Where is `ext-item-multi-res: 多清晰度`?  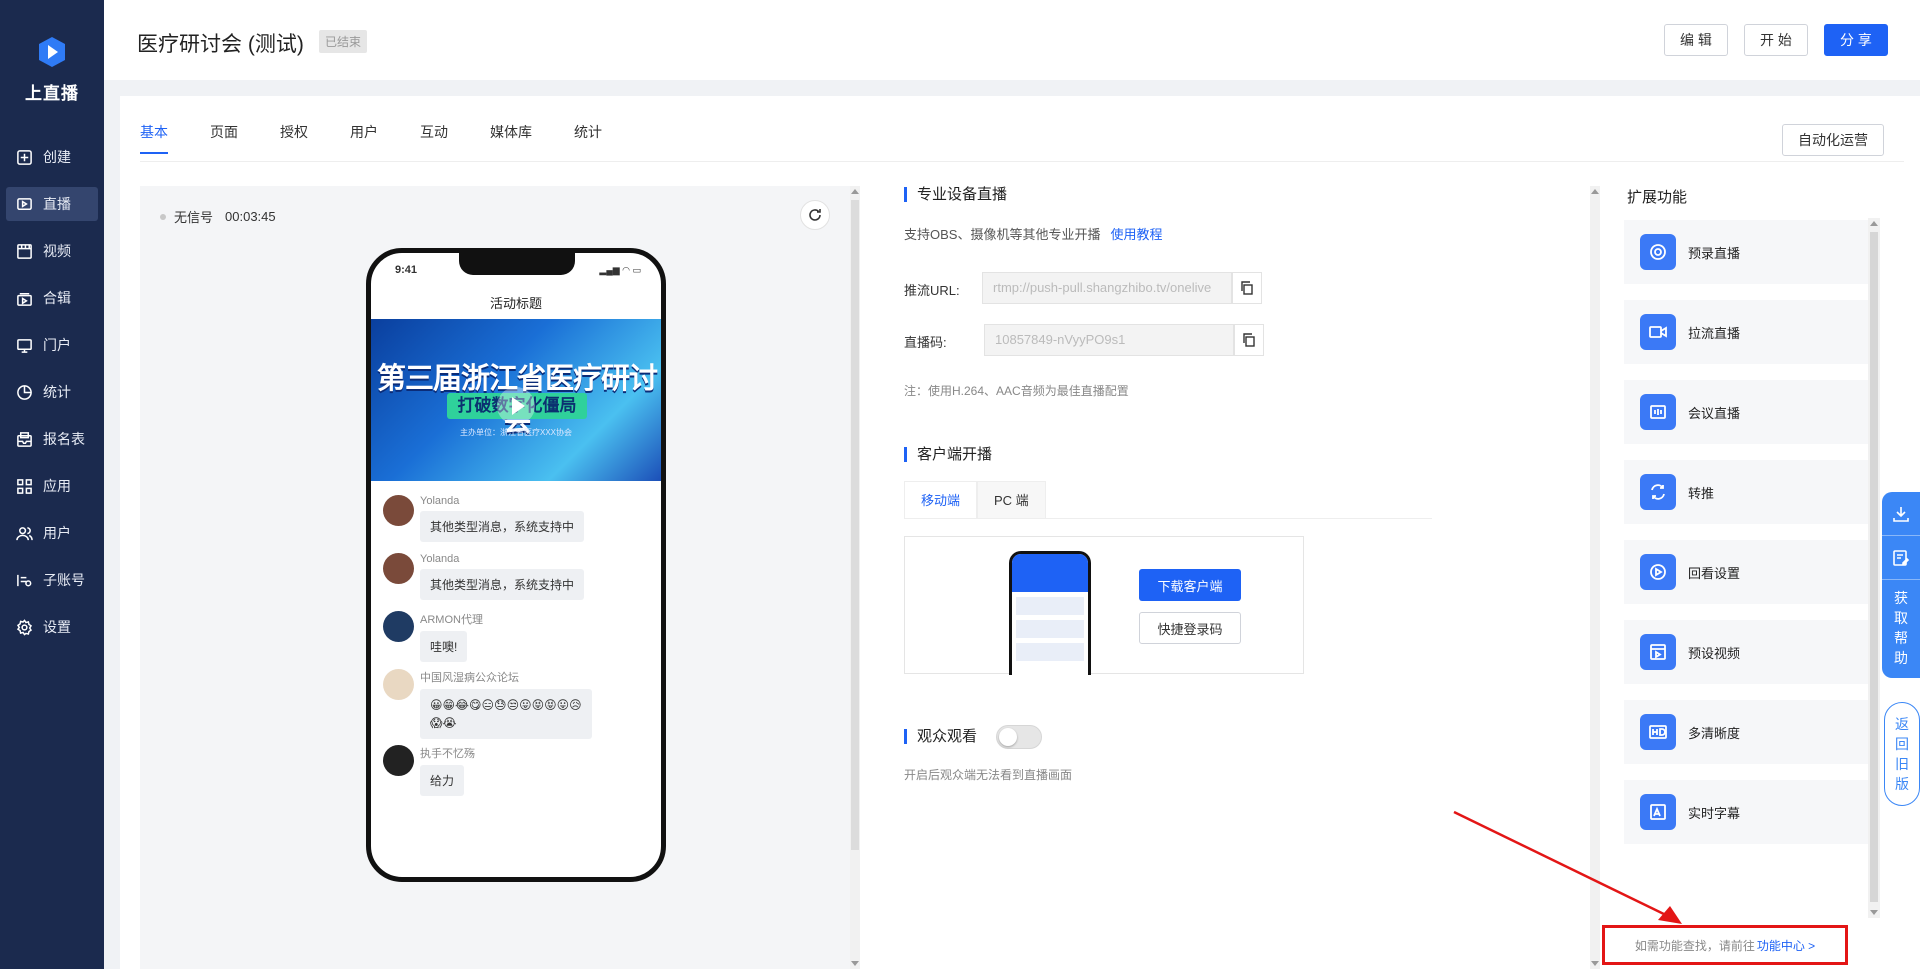 ext-item-multi-res: 多清晰度 is located at coordinates (1746, 732).